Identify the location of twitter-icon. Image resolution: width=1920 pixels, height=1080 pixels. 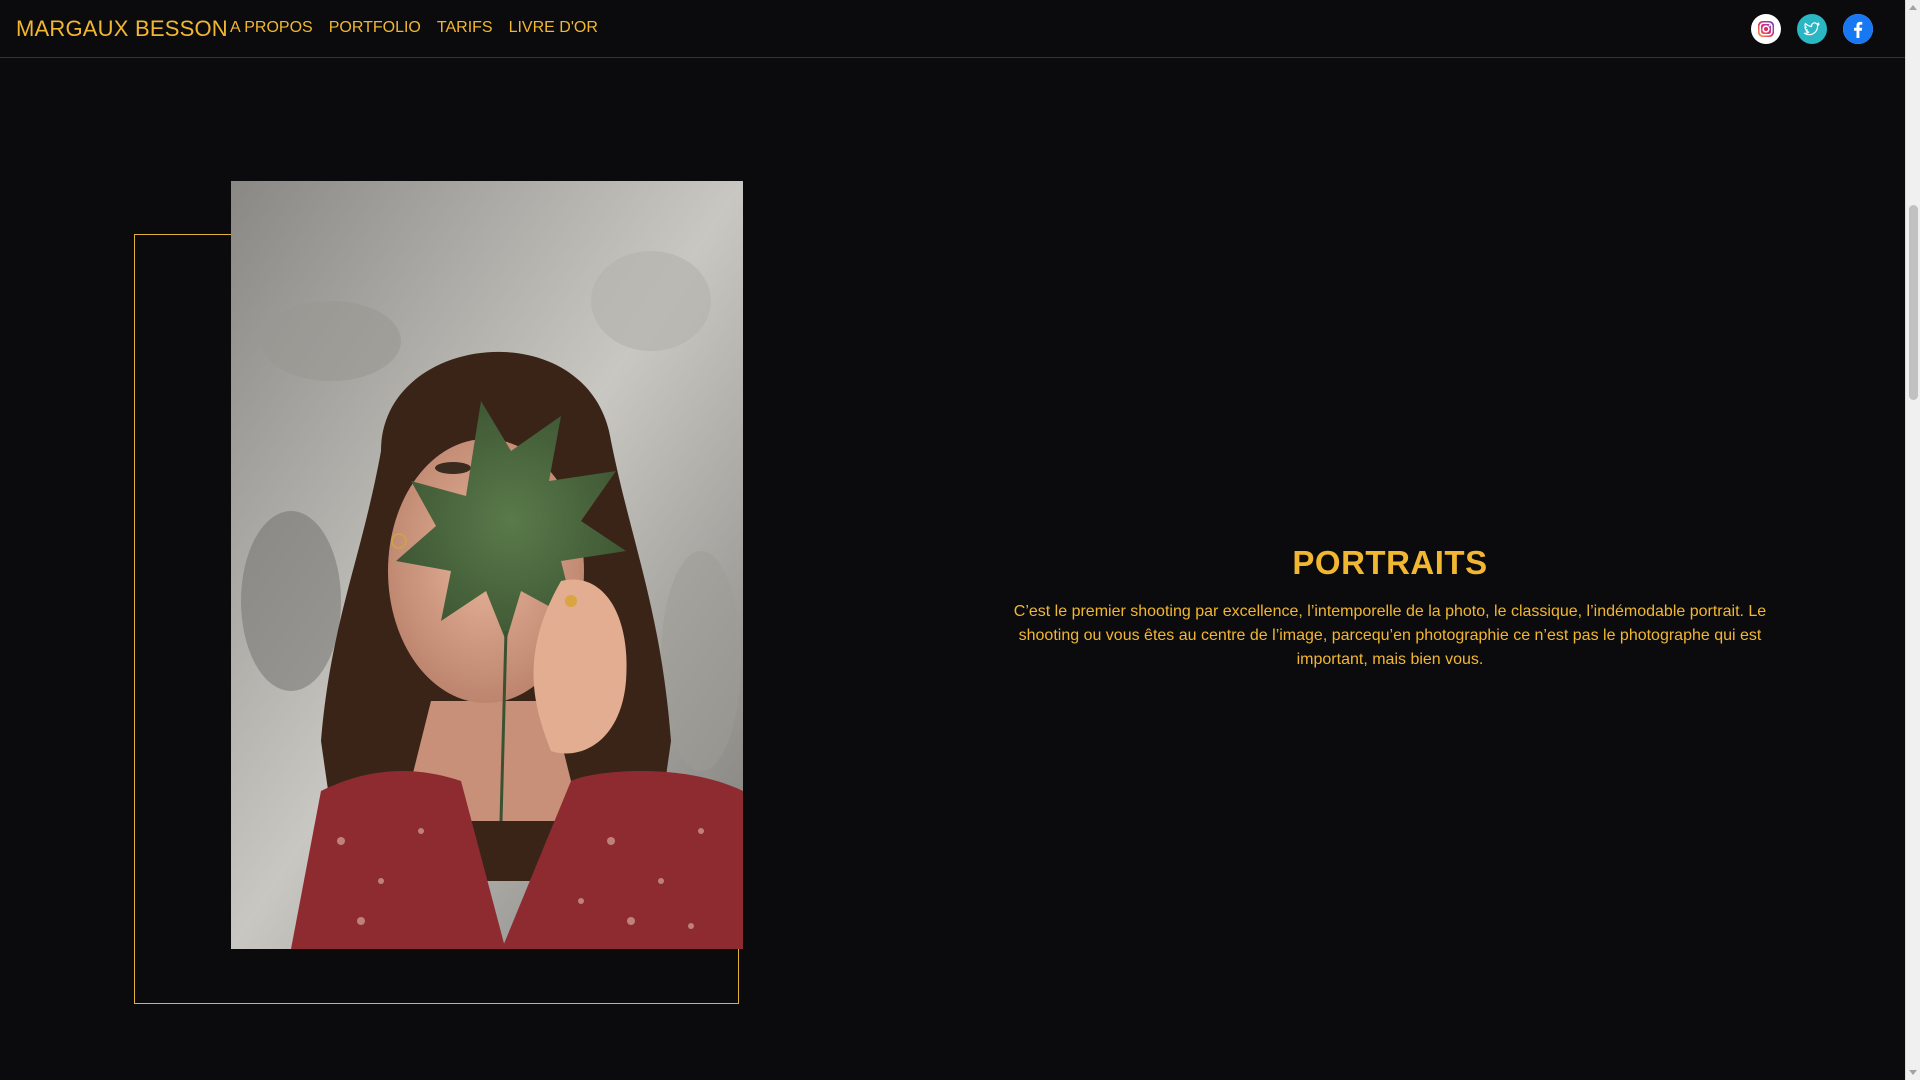
(1812, 29).